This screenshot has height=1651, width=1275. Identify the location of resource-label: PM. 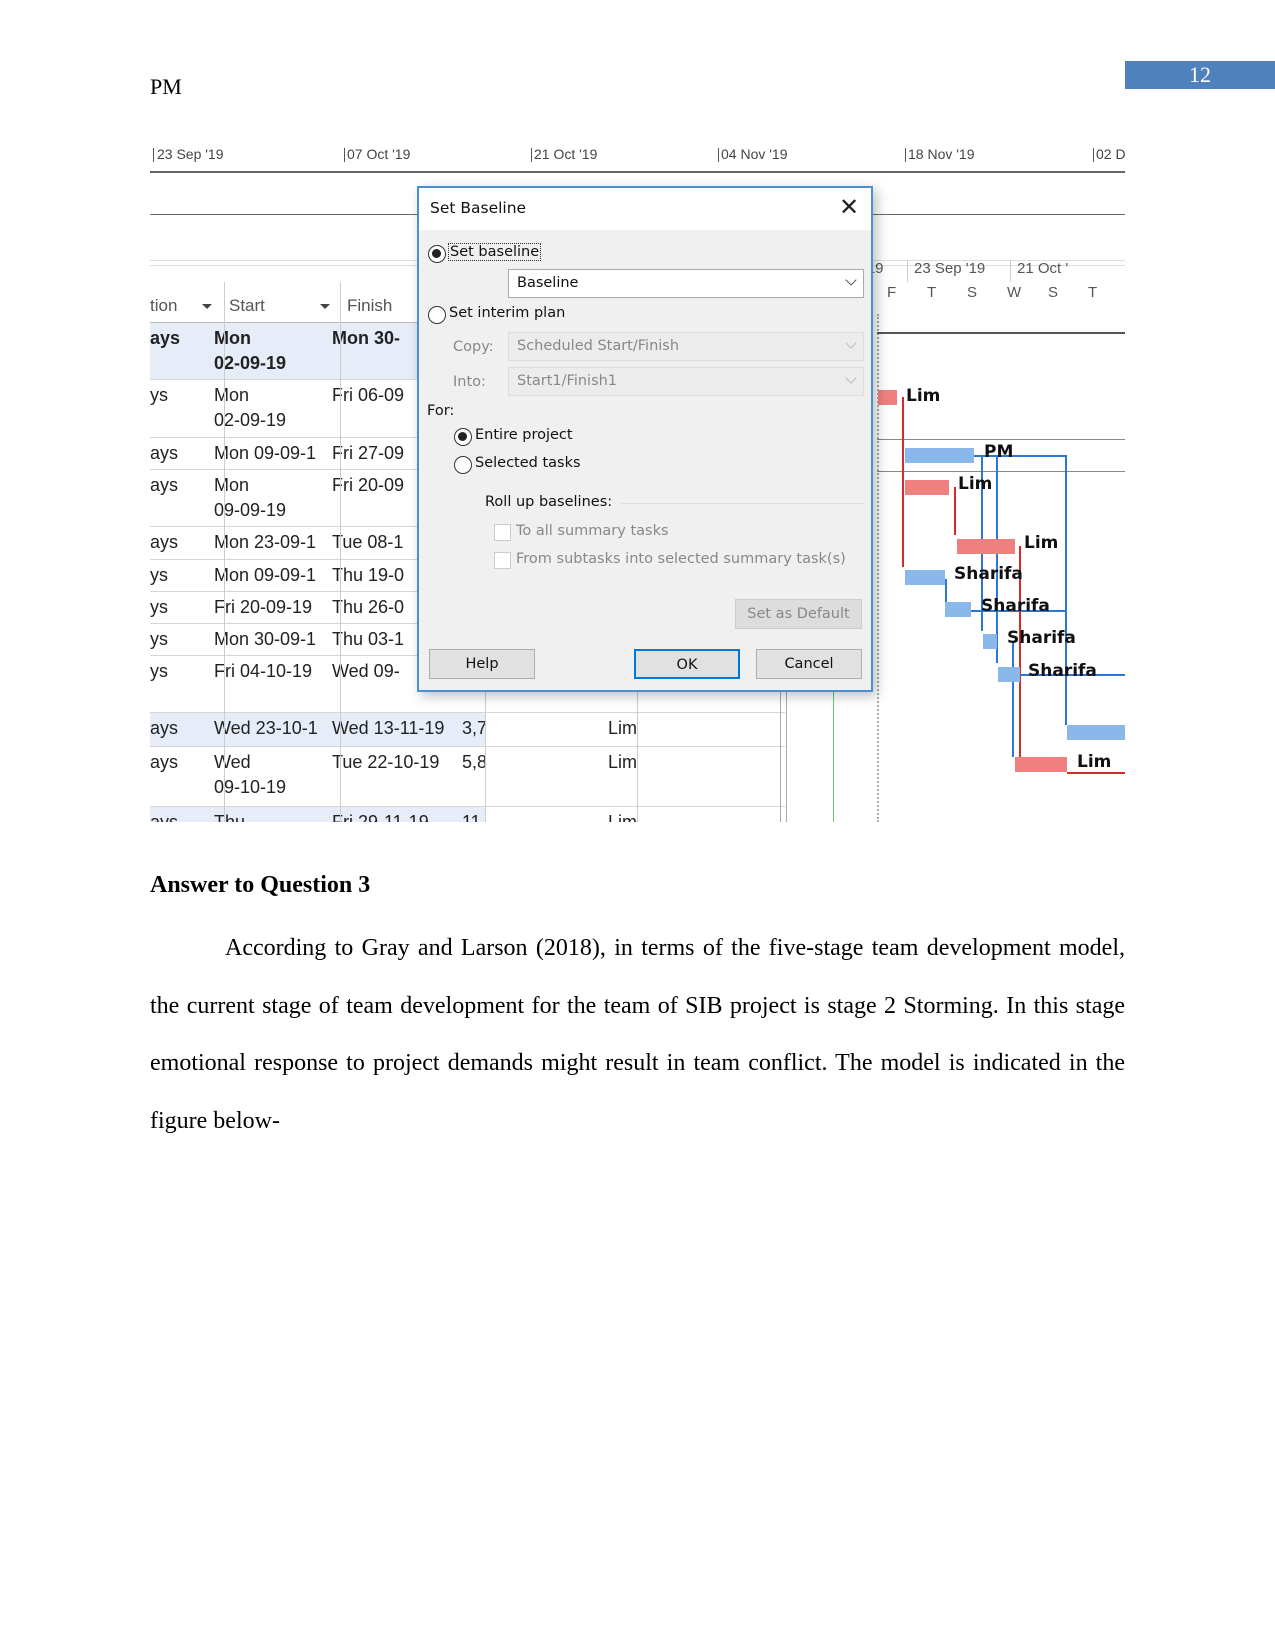
(999, 452).